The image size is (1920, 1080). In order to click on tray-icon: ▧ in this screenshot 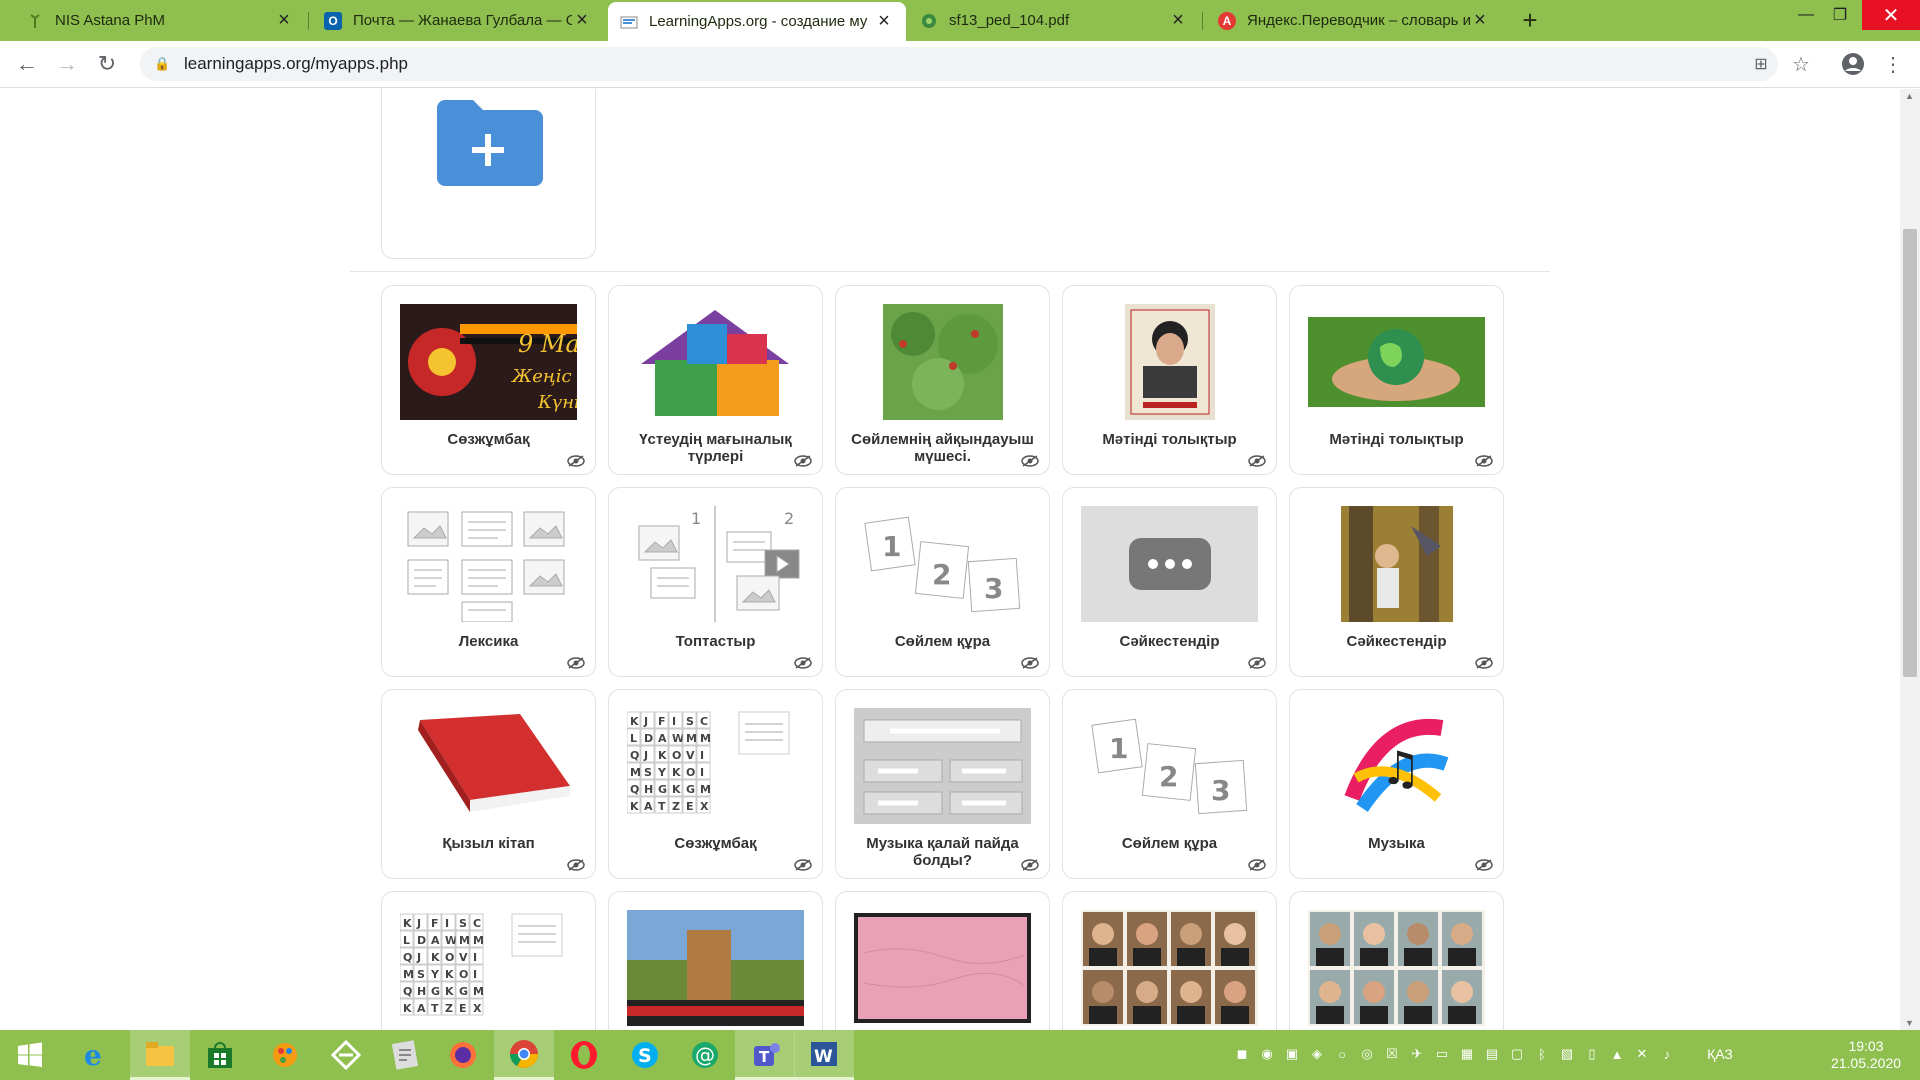, I will do `click(1567, 1054)`.